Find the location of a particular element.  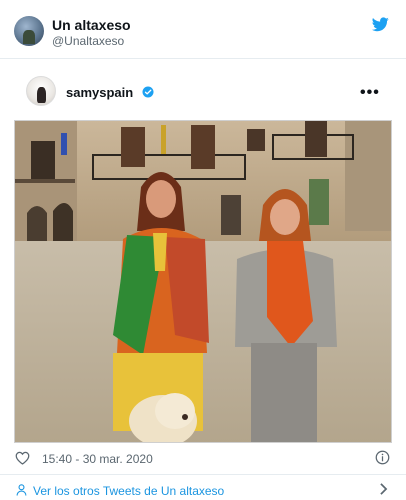

author-avatar is located at coordinates (29, 31).